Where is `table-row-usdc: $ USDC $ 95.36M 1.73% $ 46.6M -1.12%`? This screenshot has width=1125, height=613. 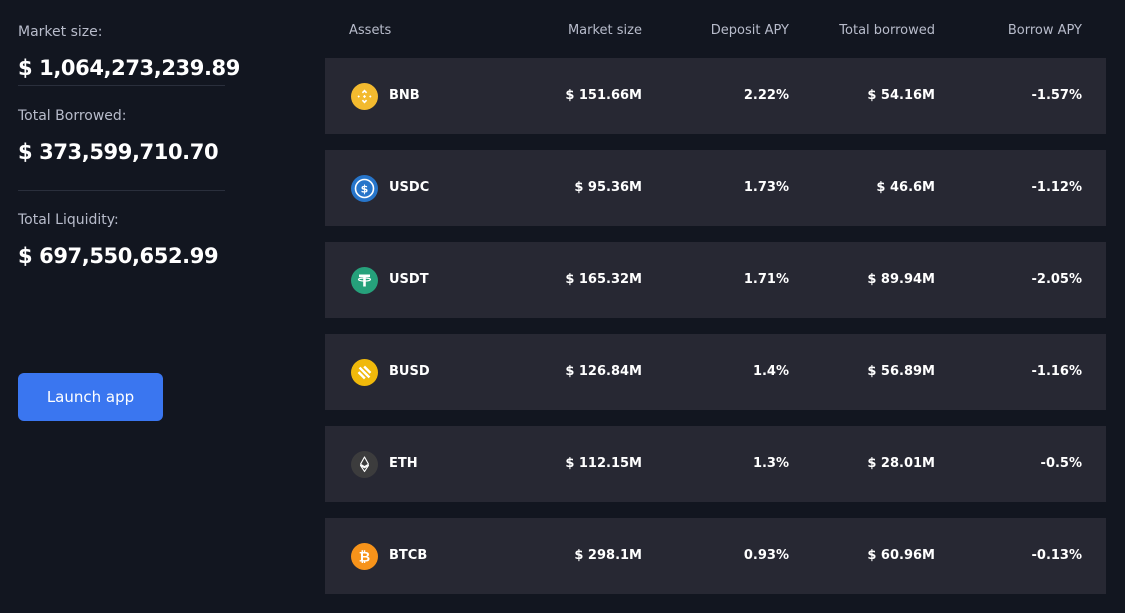 table-row-usdc: $ USDC $ 95.36M 1.73% $ 46.6M -1.12% is located at coordinates (715, 188).